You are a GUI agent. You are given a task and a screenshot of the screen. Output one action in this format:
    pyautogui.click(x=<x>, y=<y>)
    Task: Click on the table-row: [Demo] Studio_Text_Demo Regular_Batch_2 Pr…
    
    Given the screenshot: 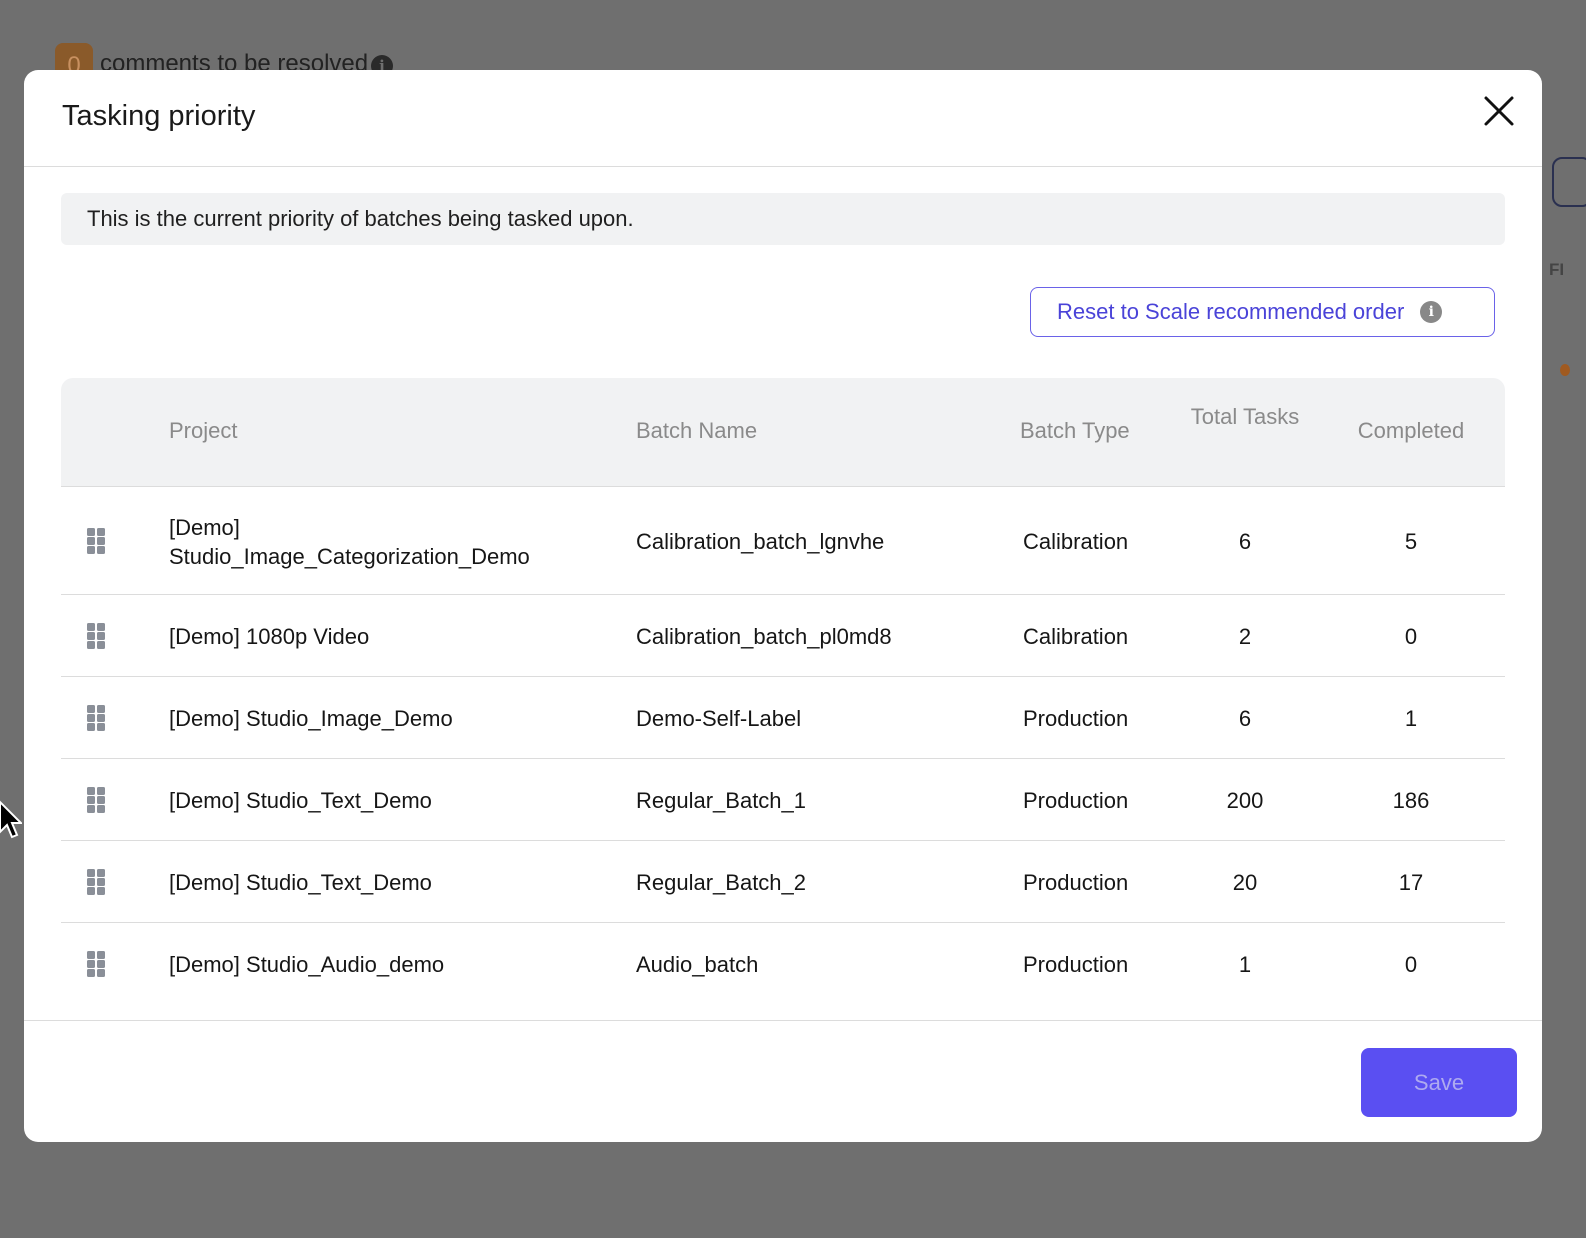 What is the action you would take?
    pyautogui.click(x=783, y=882)
    